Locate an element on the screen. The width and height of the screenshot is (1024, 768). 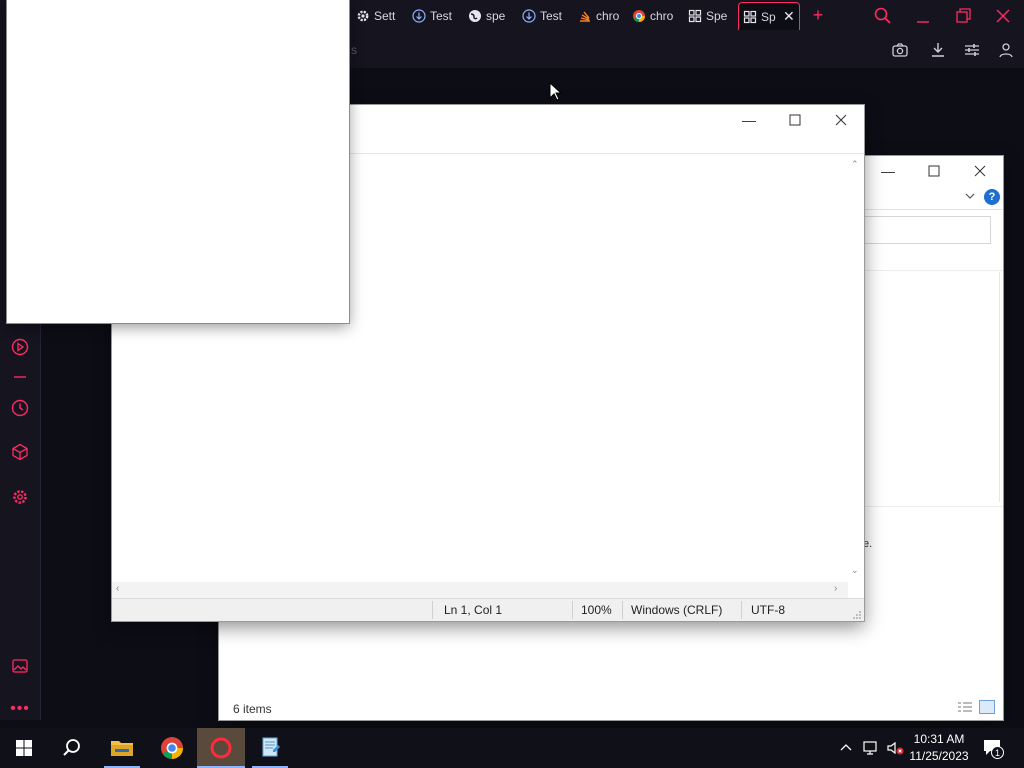
scroll-down-icon: ⌄ is located at coordinates (855, 570).